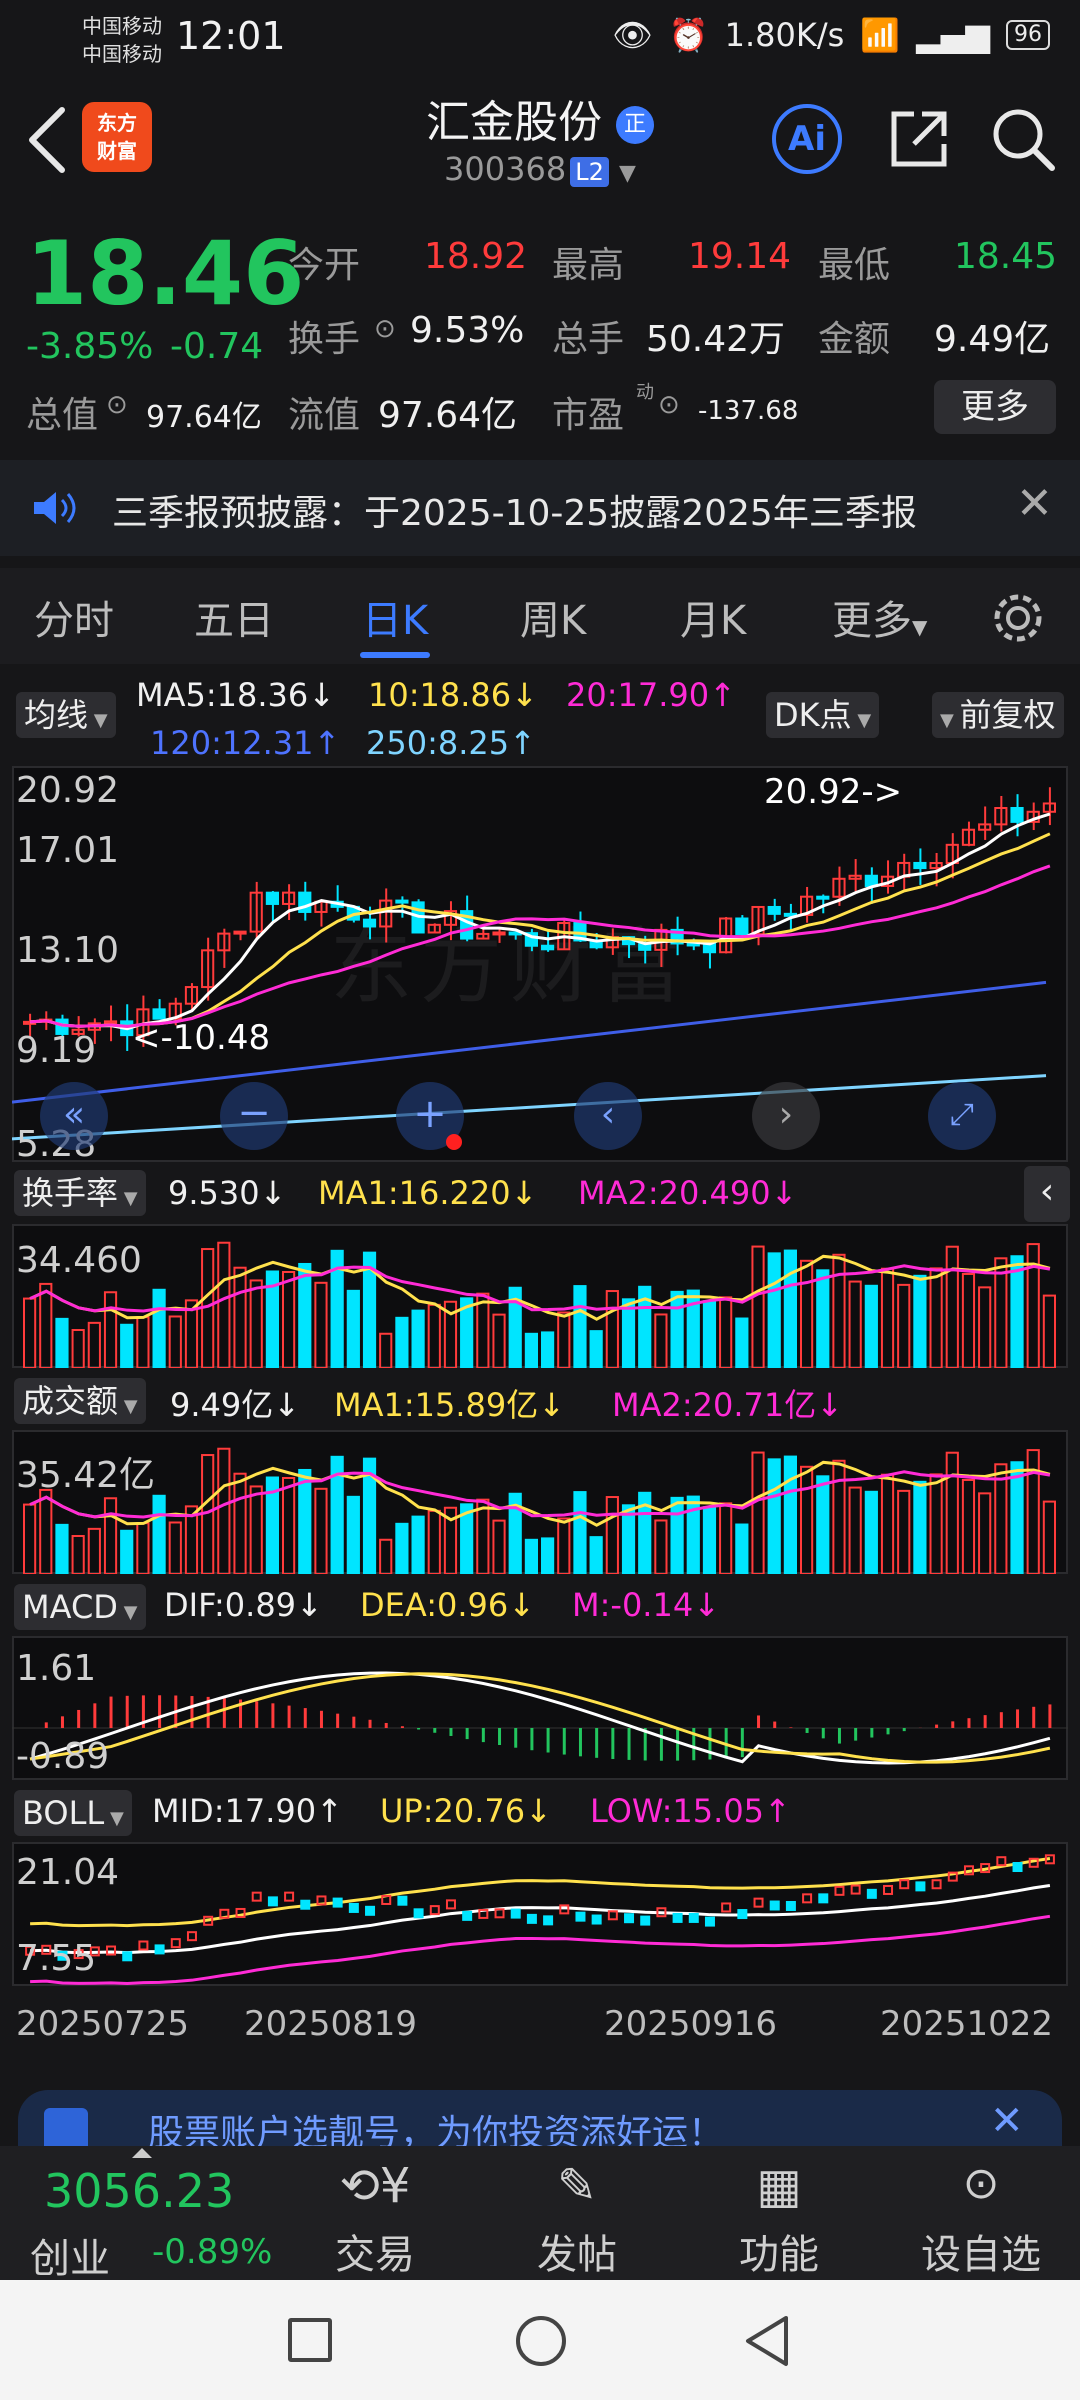 Image resolution: width=1080 pixels, height=2400 pixels. Describe the element at coordinates (919, 139) in the screenshot. I see `share-icon` at that location.